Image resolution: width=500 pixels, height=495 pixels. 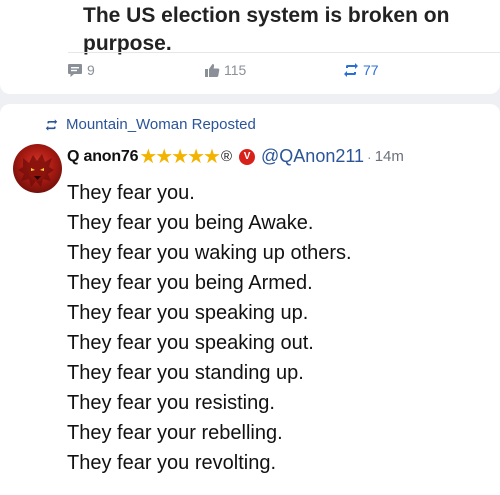 What do you see at coordinates (226, 156) in the screenshot?
I see `registered-mark: ®` at bounding box center [226, 156].